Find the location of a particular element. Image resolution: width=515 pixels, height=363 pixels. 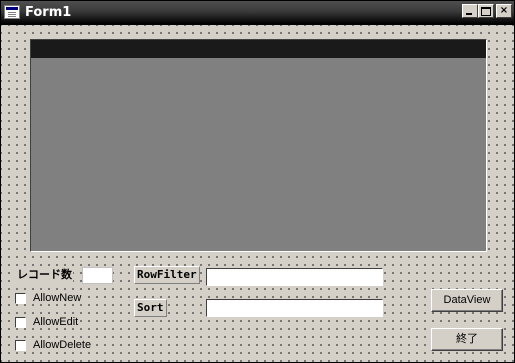

minimize-icon is located at coordinates (470, 11).